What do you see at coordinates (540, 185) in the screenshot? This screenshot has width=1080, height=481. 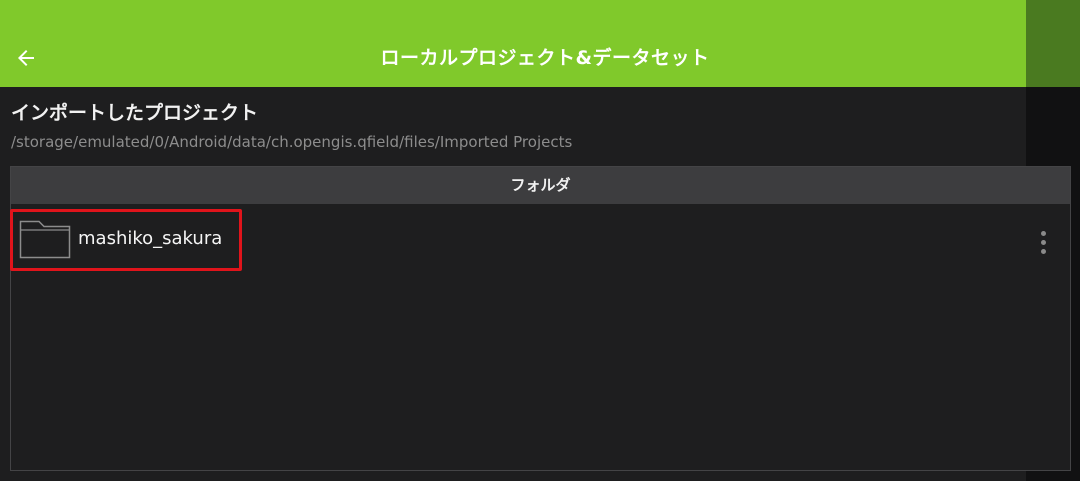 I see `column-header-folder: フォルダ` at bounding box center [540, 185].